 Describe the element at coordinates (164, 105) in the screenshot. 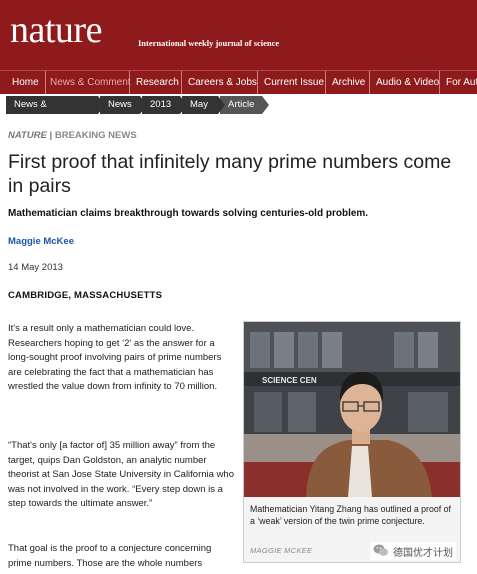

I see `breadcrumb-year: 2013` at that location.